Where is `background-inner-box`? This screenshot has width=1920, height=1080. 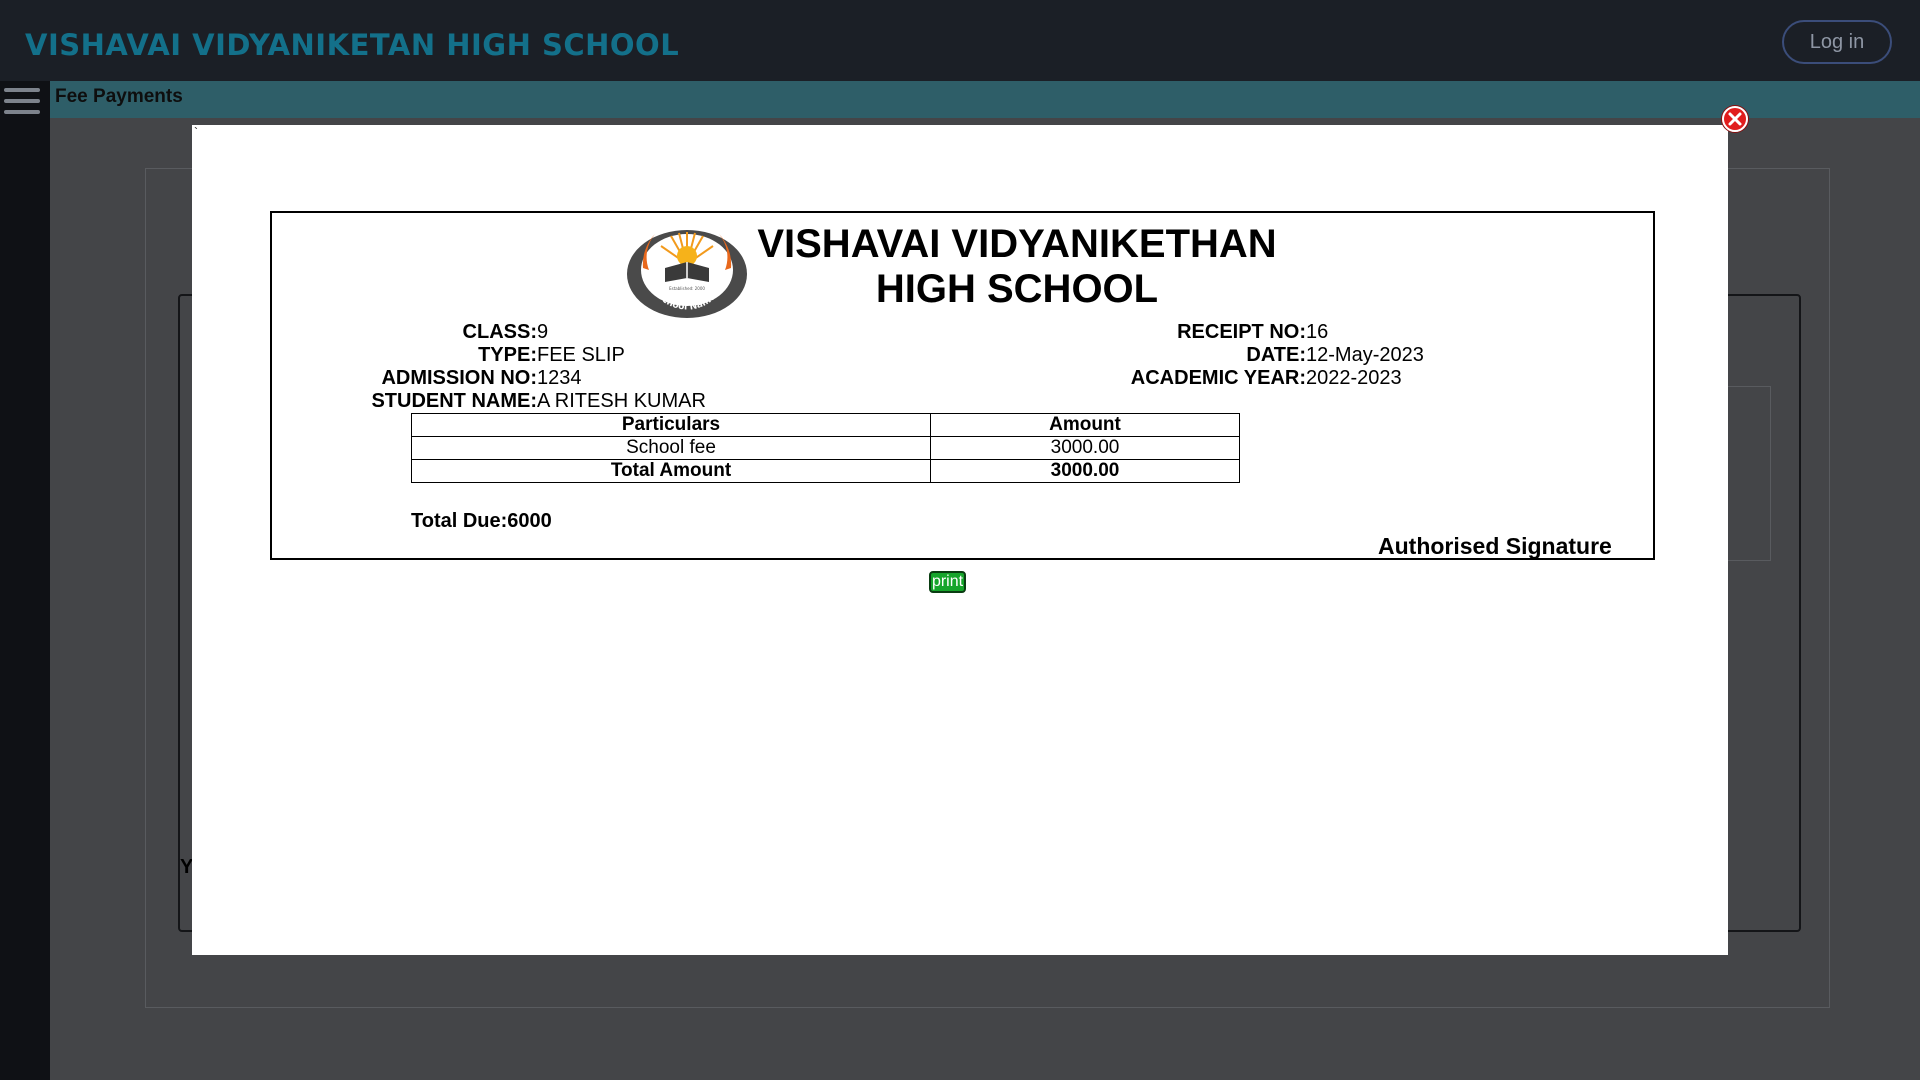
background-inner-box is located at coordinates (1749, 473).